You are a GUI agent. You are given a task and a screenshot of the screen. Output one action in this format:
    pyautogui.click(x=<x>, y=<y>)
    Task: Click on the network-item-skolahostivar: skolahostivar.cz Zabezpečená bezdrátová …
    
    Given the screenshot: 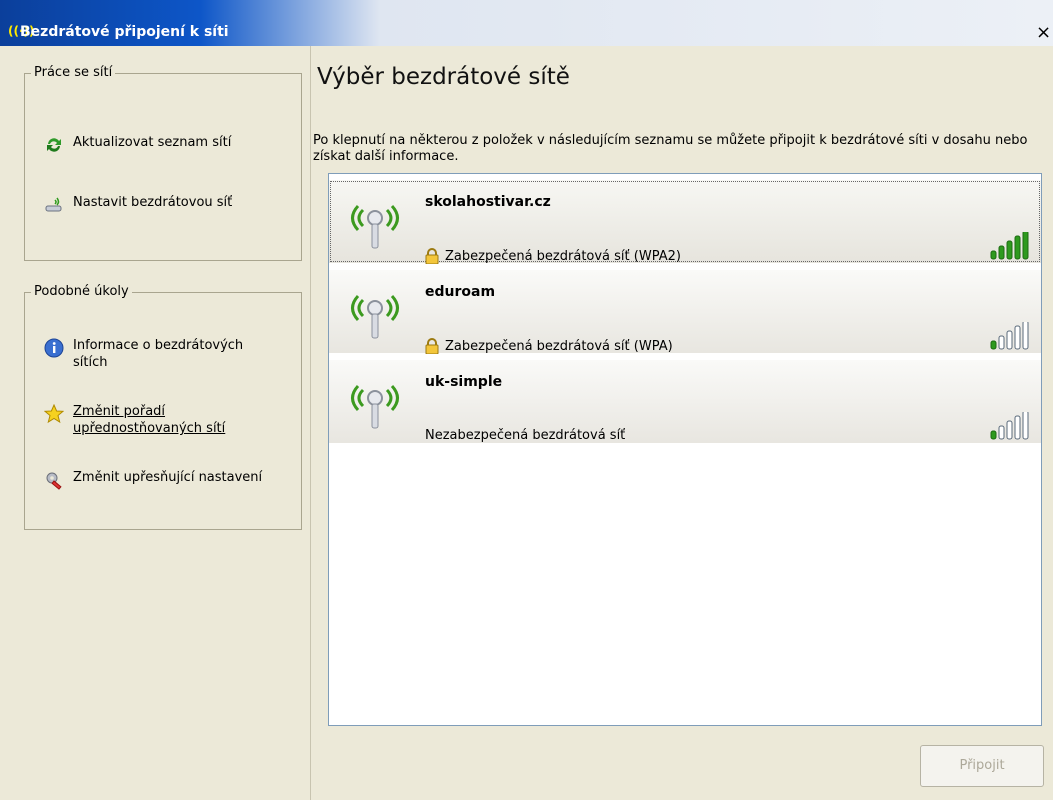 What is the action you would take?
    pyautogui.click(x=685, y=222)
    